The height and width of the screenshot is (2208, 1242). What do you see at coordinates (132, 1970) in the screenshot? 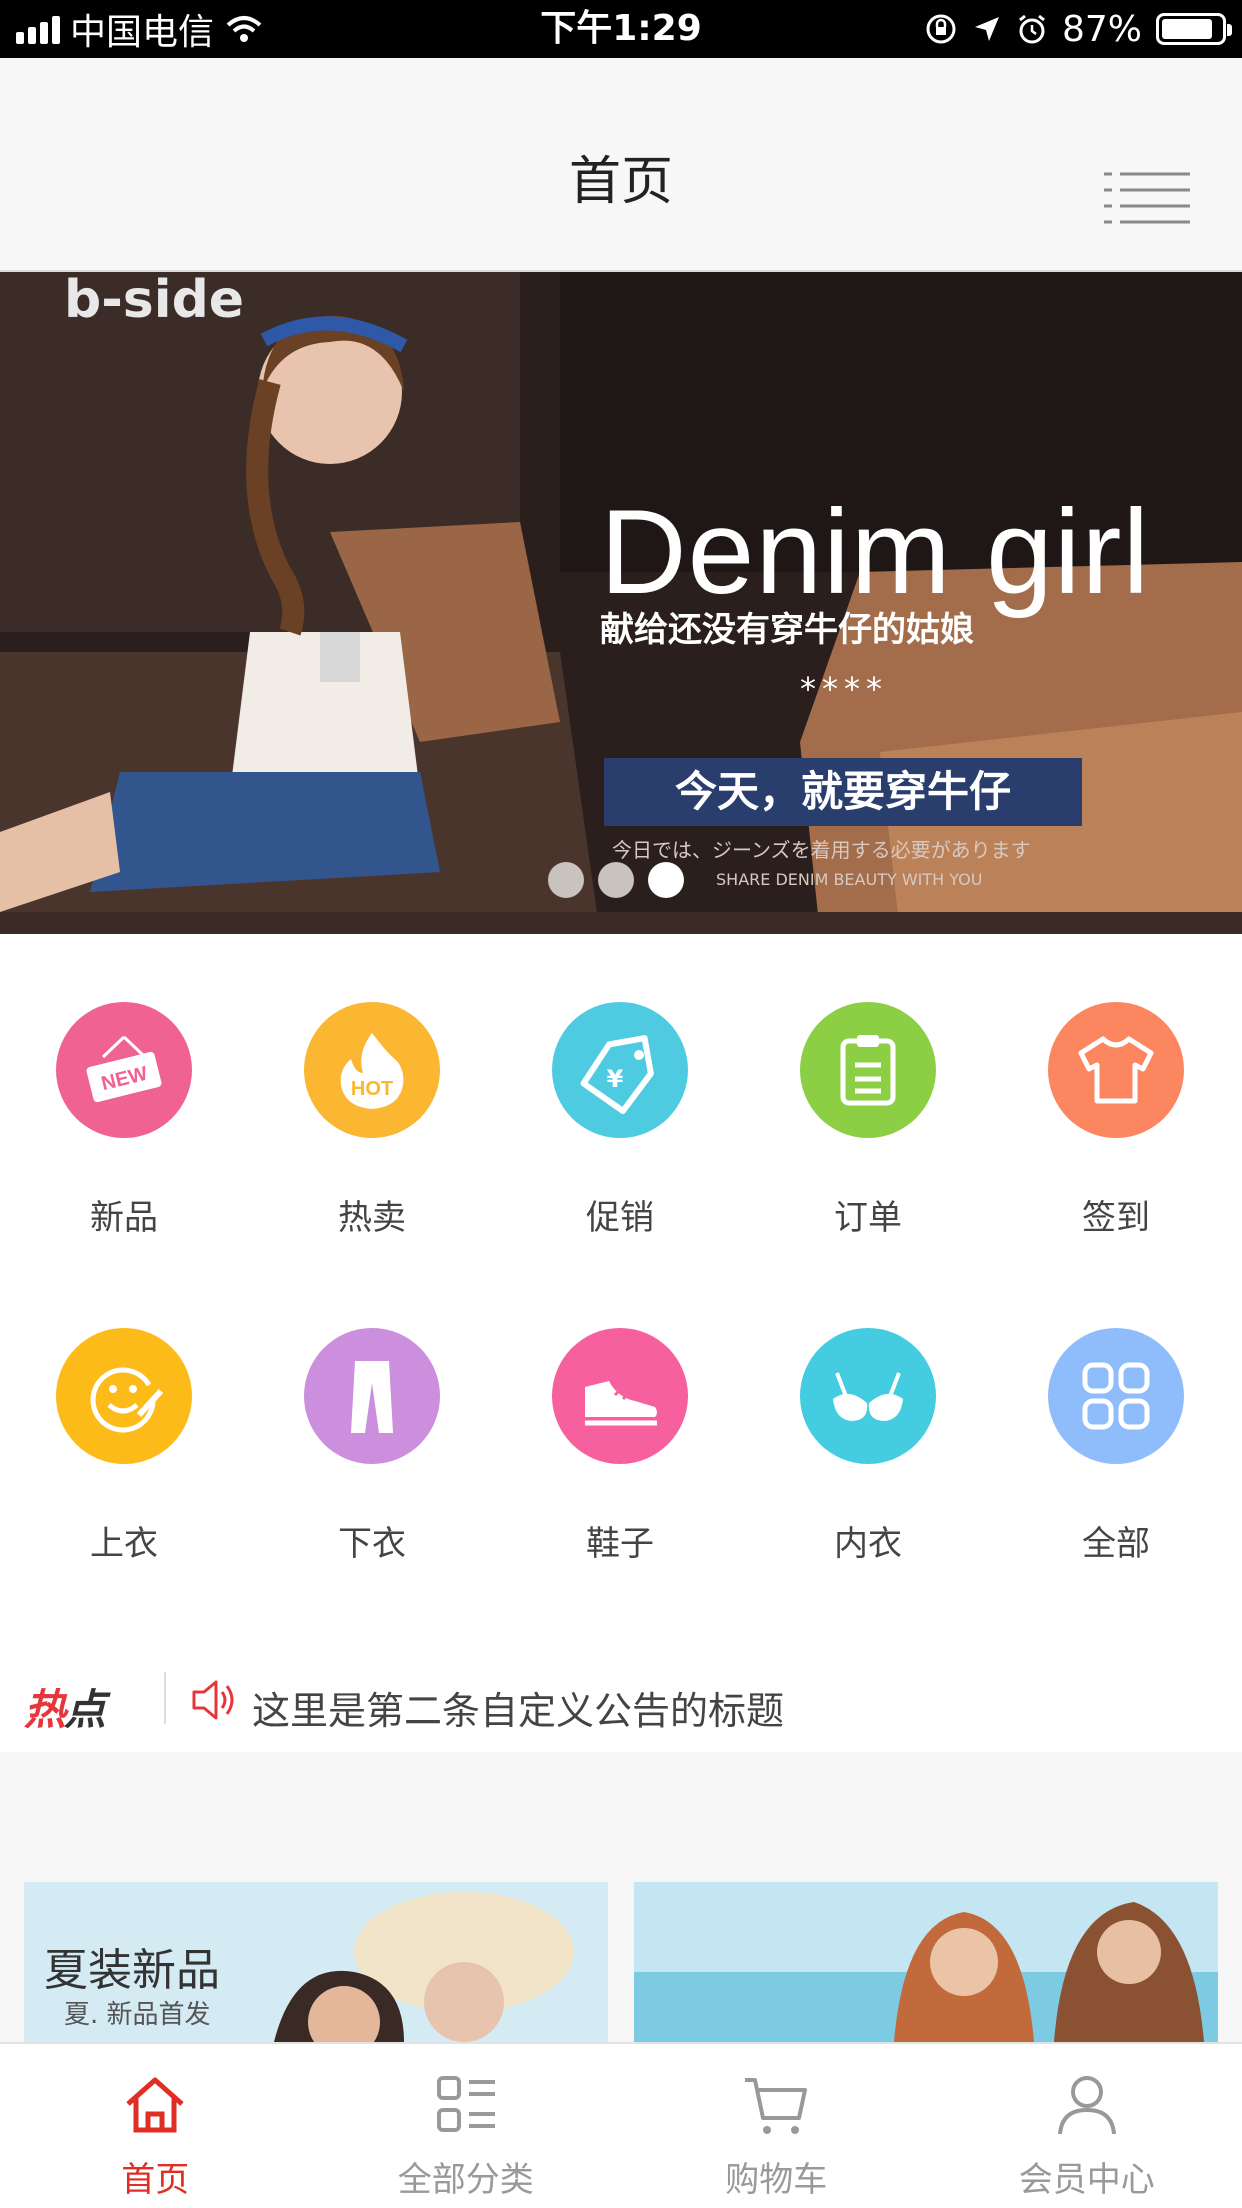
I see `promo-title: 夏装新品` at bounding box center [132, 1970].